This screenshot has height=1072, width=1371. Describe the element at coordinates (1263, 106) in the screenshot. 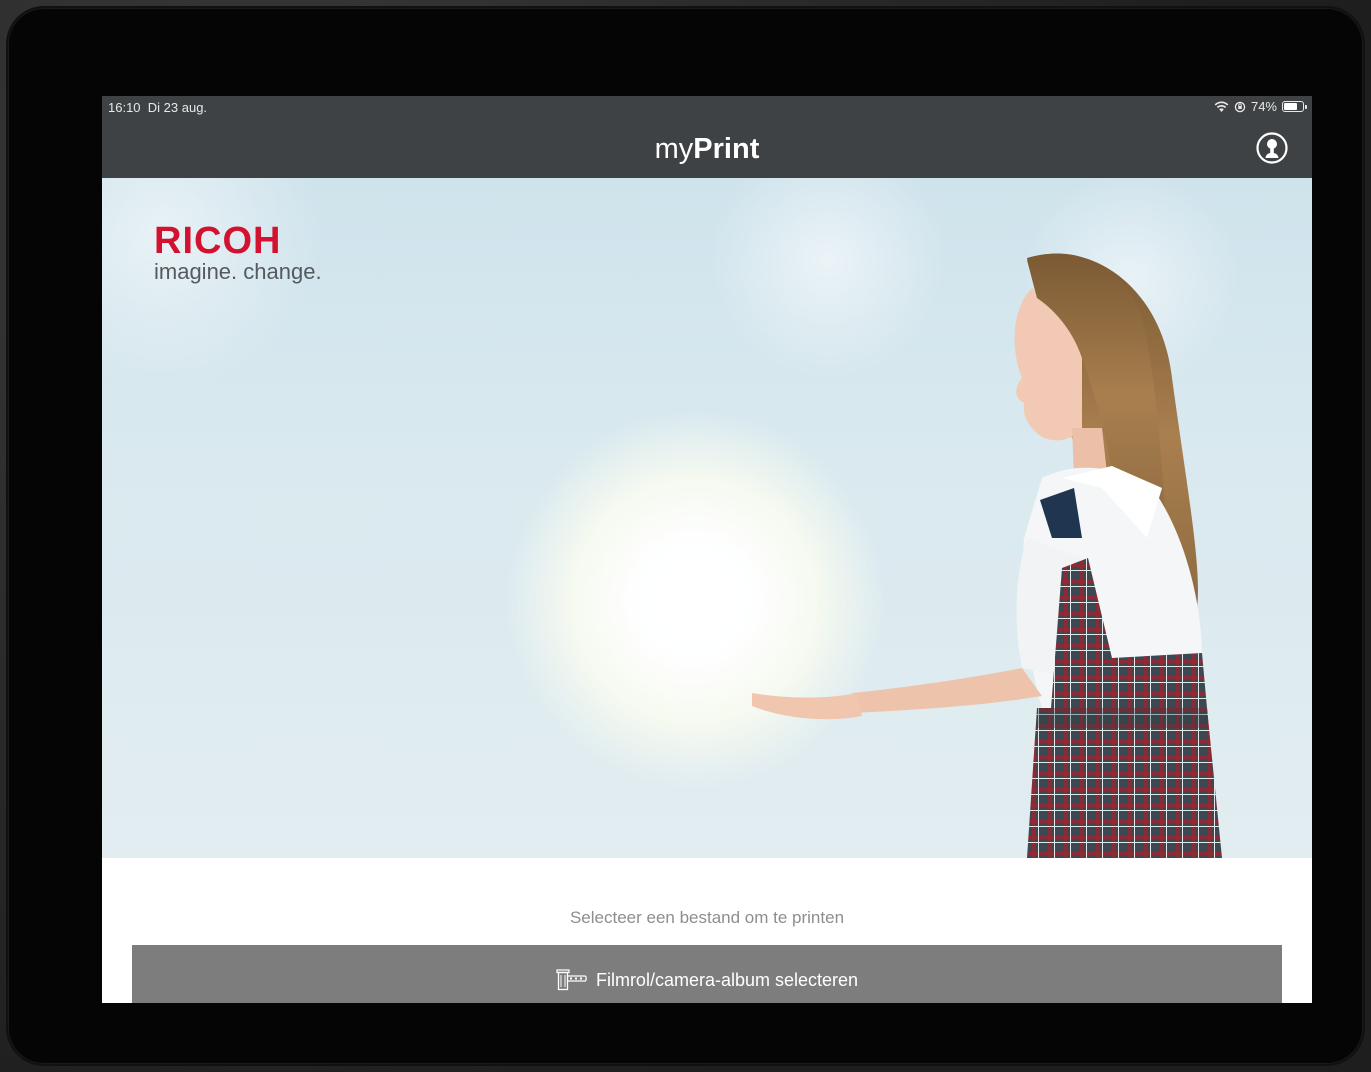

I see `battery-percent: 74%` at that location.